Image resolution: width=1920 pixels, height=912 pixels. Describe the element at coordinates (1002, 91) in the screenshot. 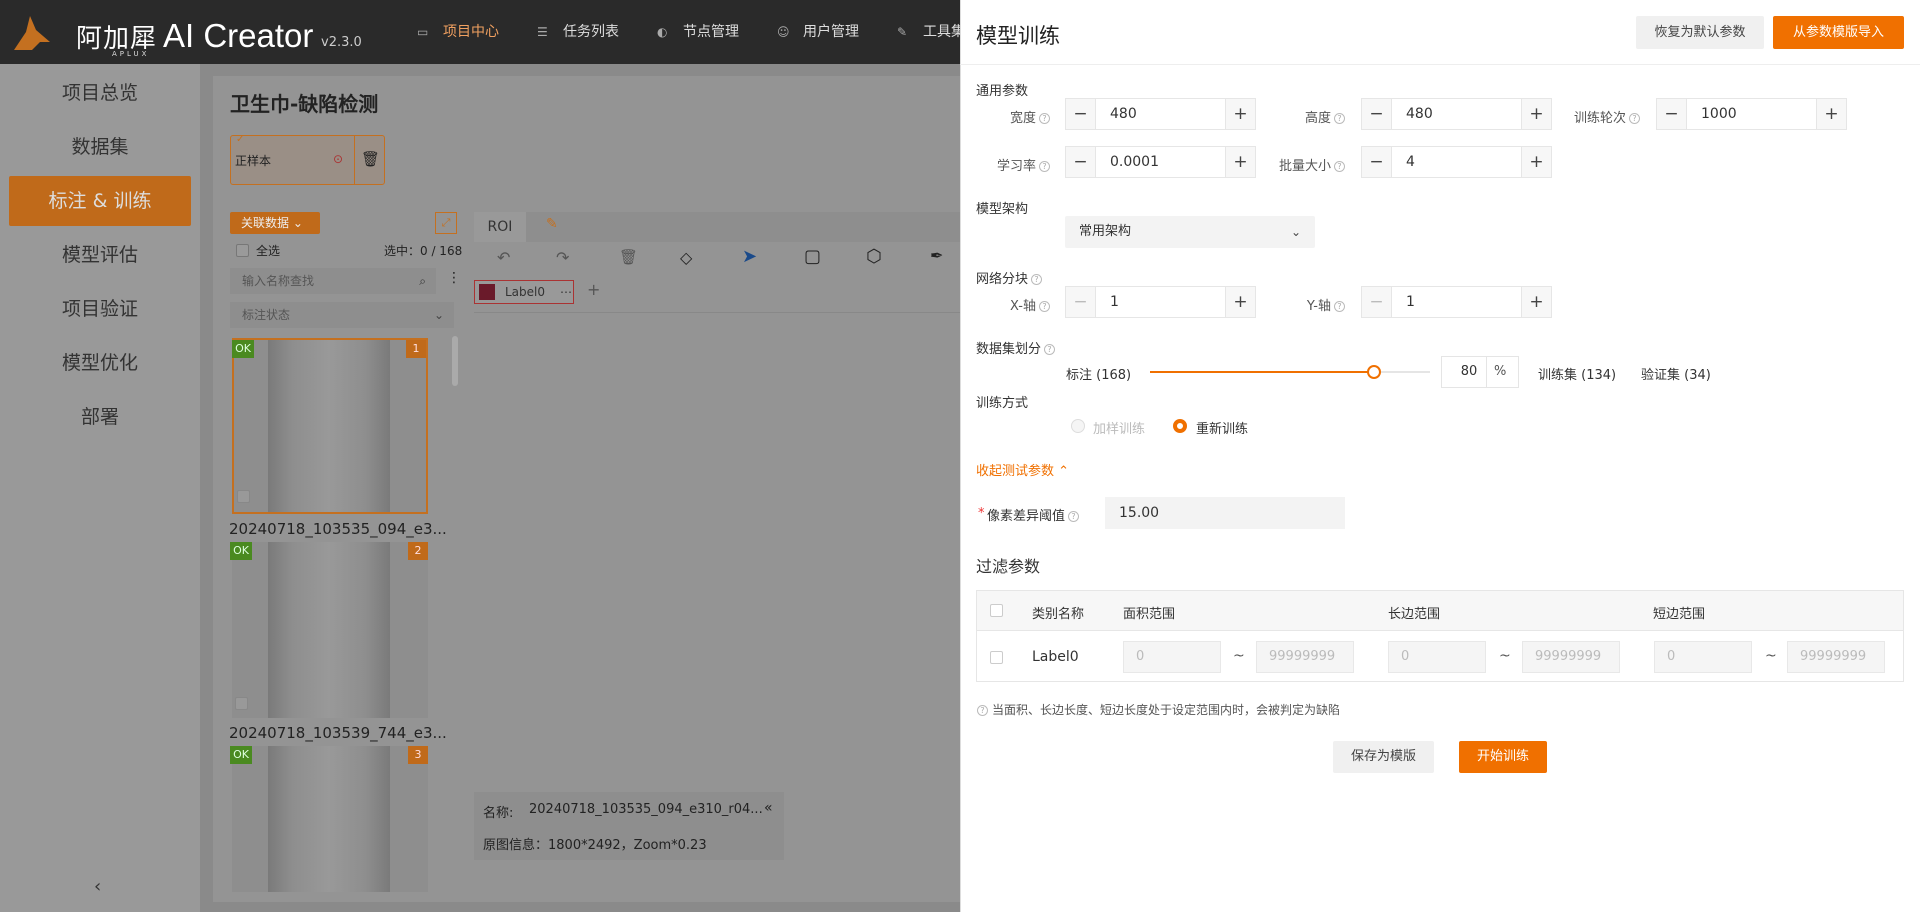

I see `general-params-heading: 通用参数` at that location.